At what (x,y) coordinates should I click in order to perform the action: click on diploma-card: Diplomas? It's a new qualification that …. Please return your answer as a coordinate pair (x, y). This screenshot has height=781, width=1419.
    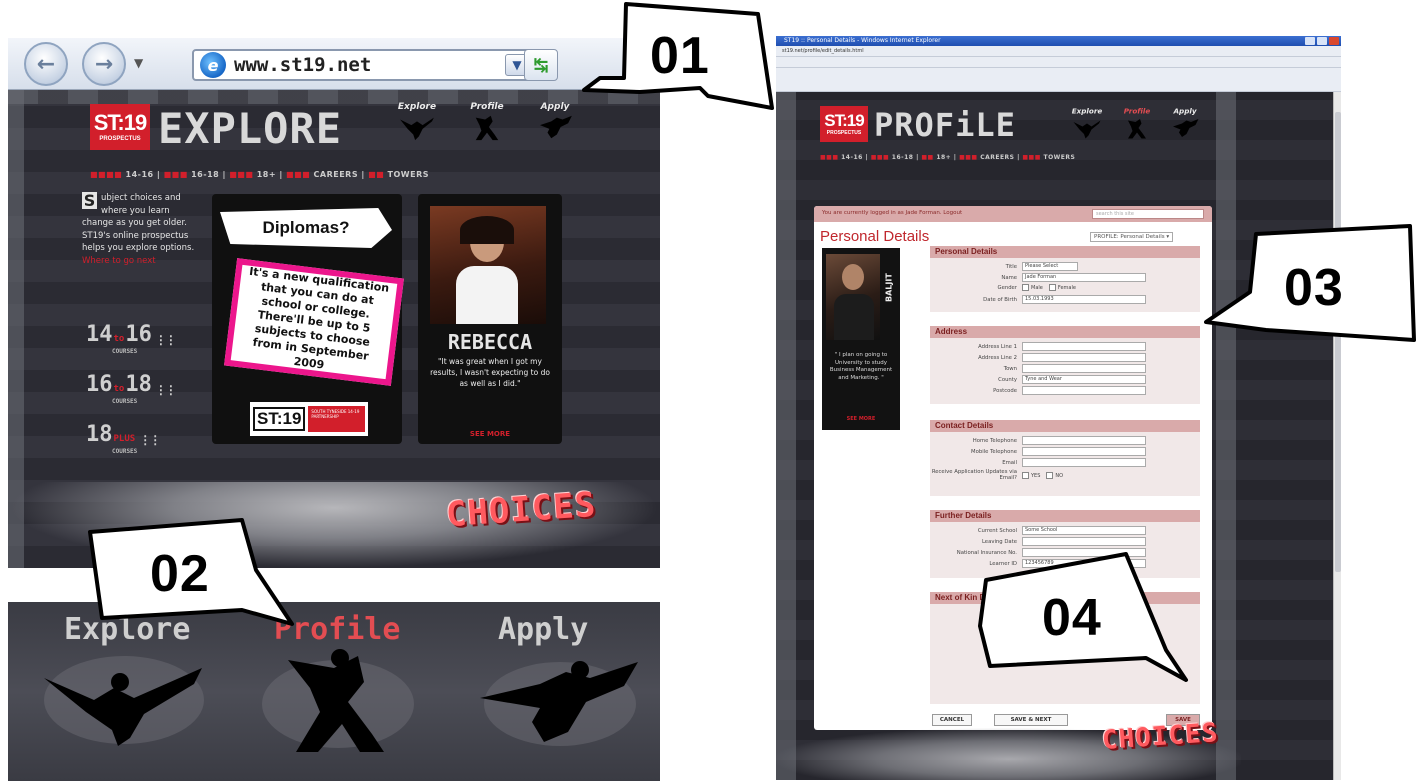
    Looking at the image, I should click on (308, 319).